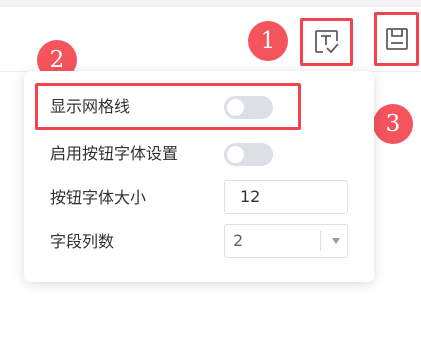  I want to click on chevron-down-icon, so click(336, 241).